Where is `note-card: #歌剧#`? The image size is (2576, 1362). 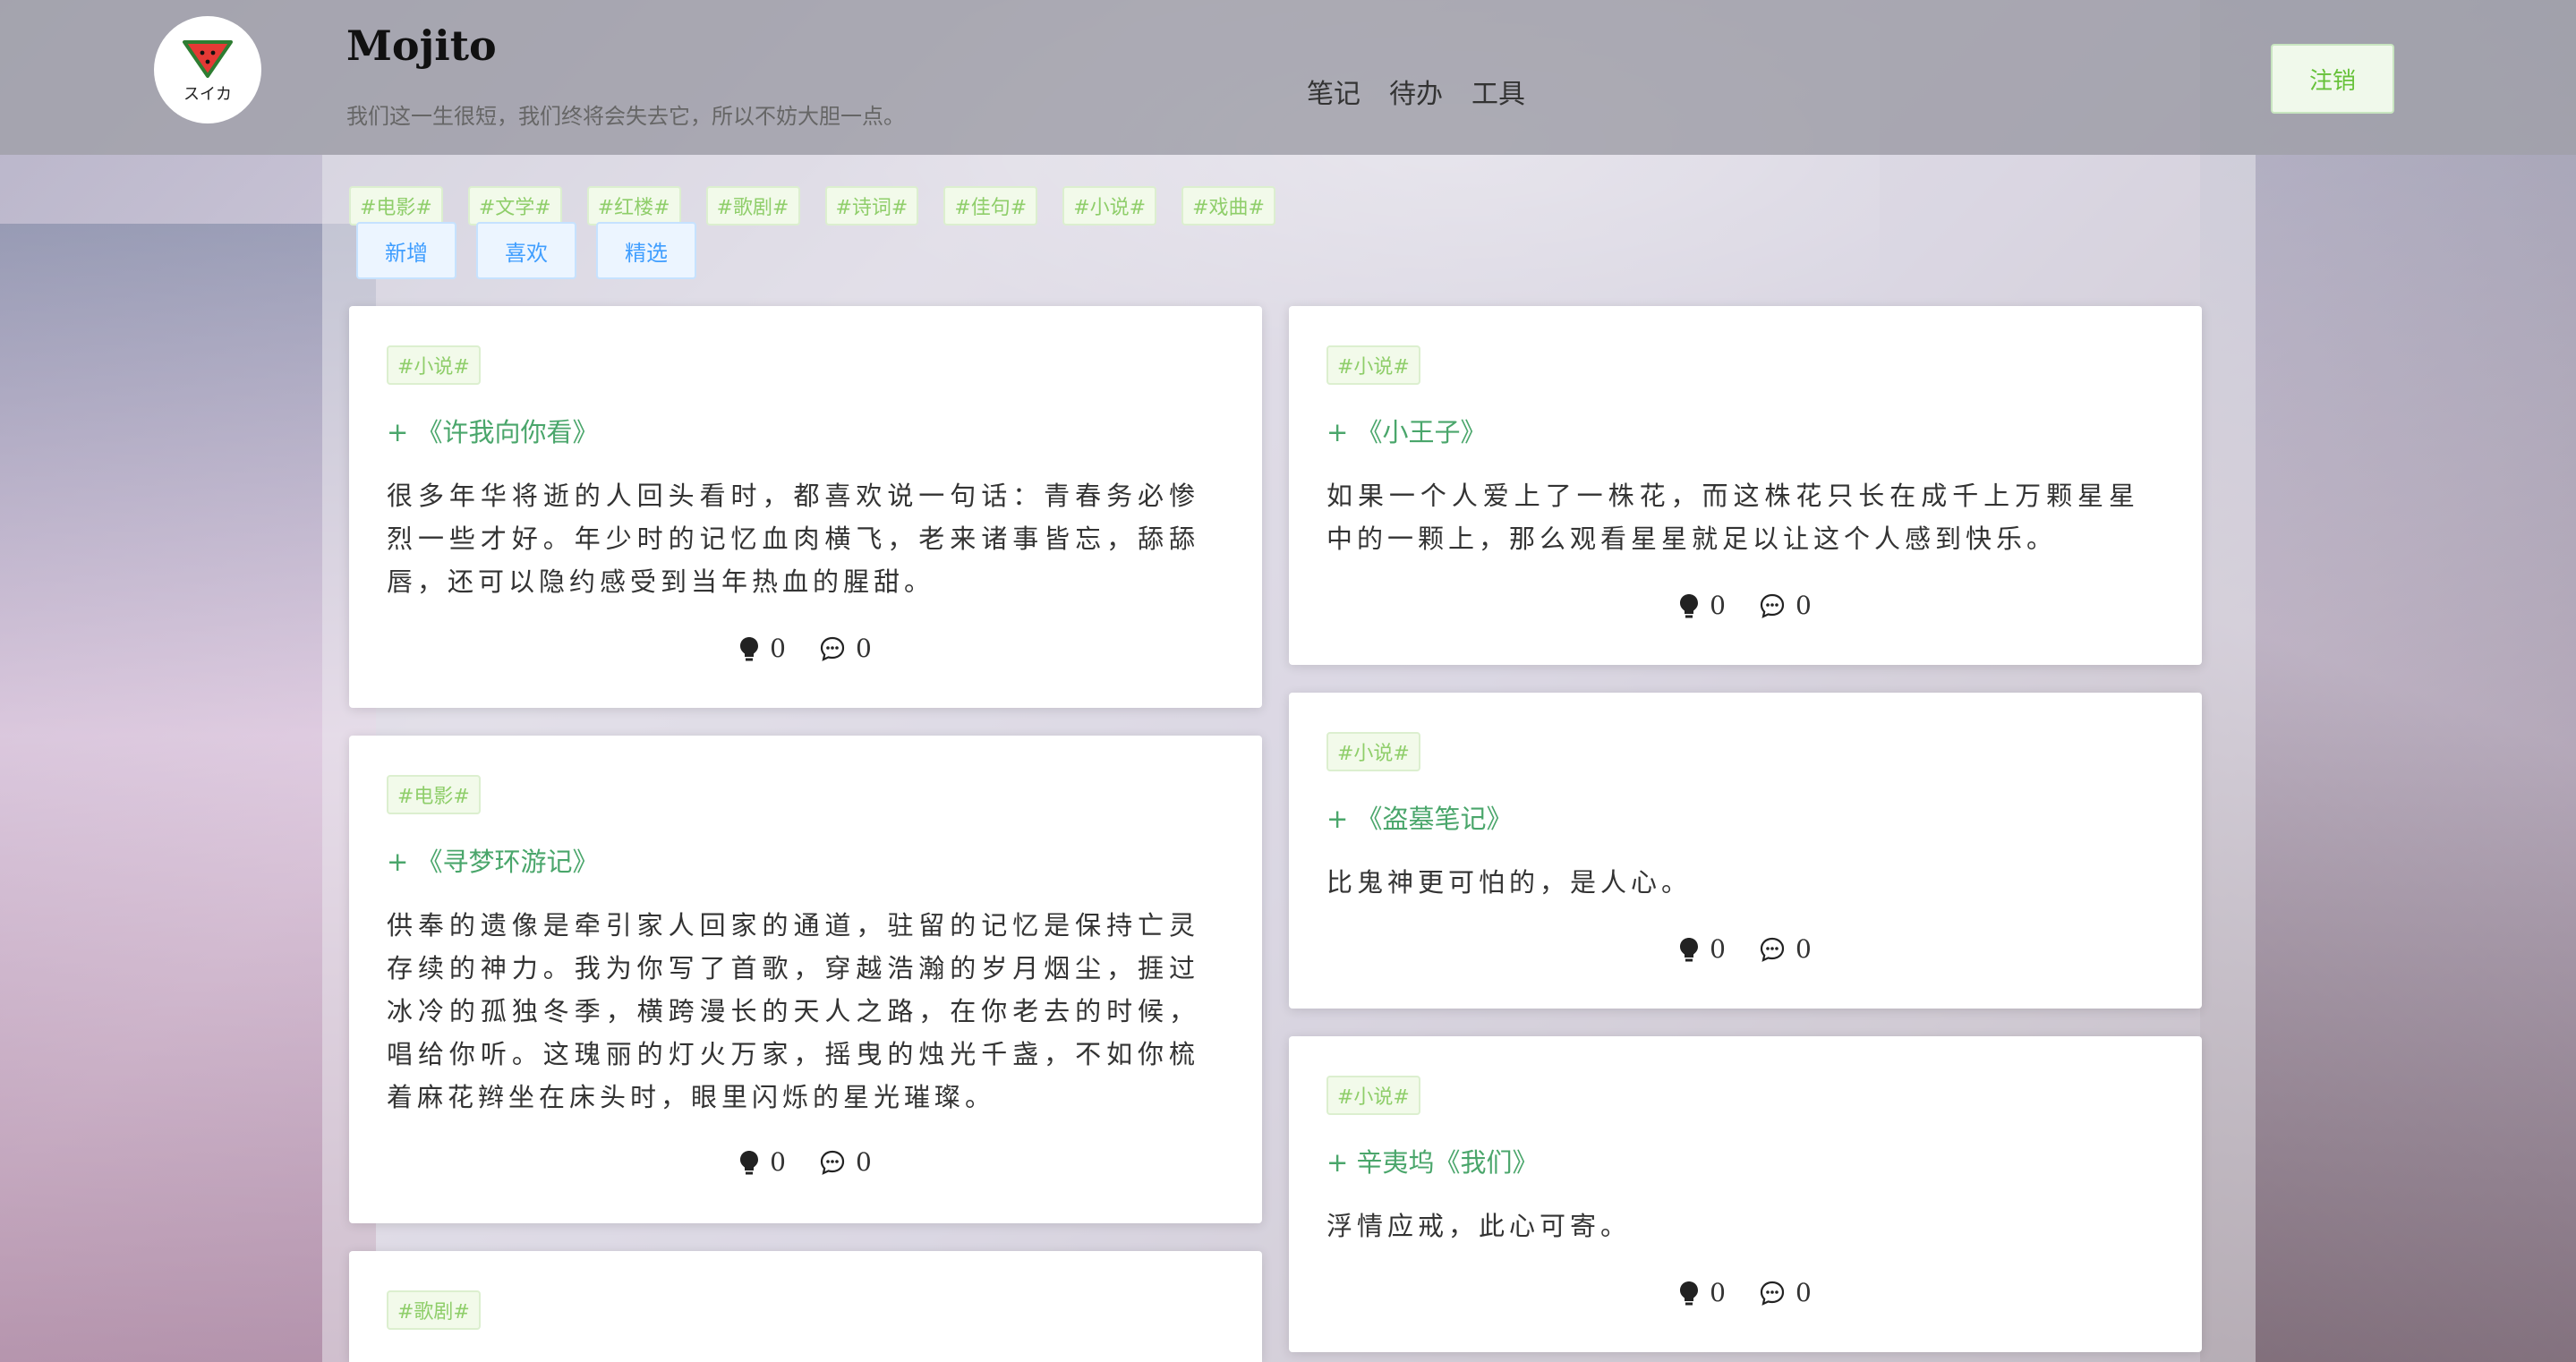 note-card: #歌剧# is located at coordinates (805, 1306).